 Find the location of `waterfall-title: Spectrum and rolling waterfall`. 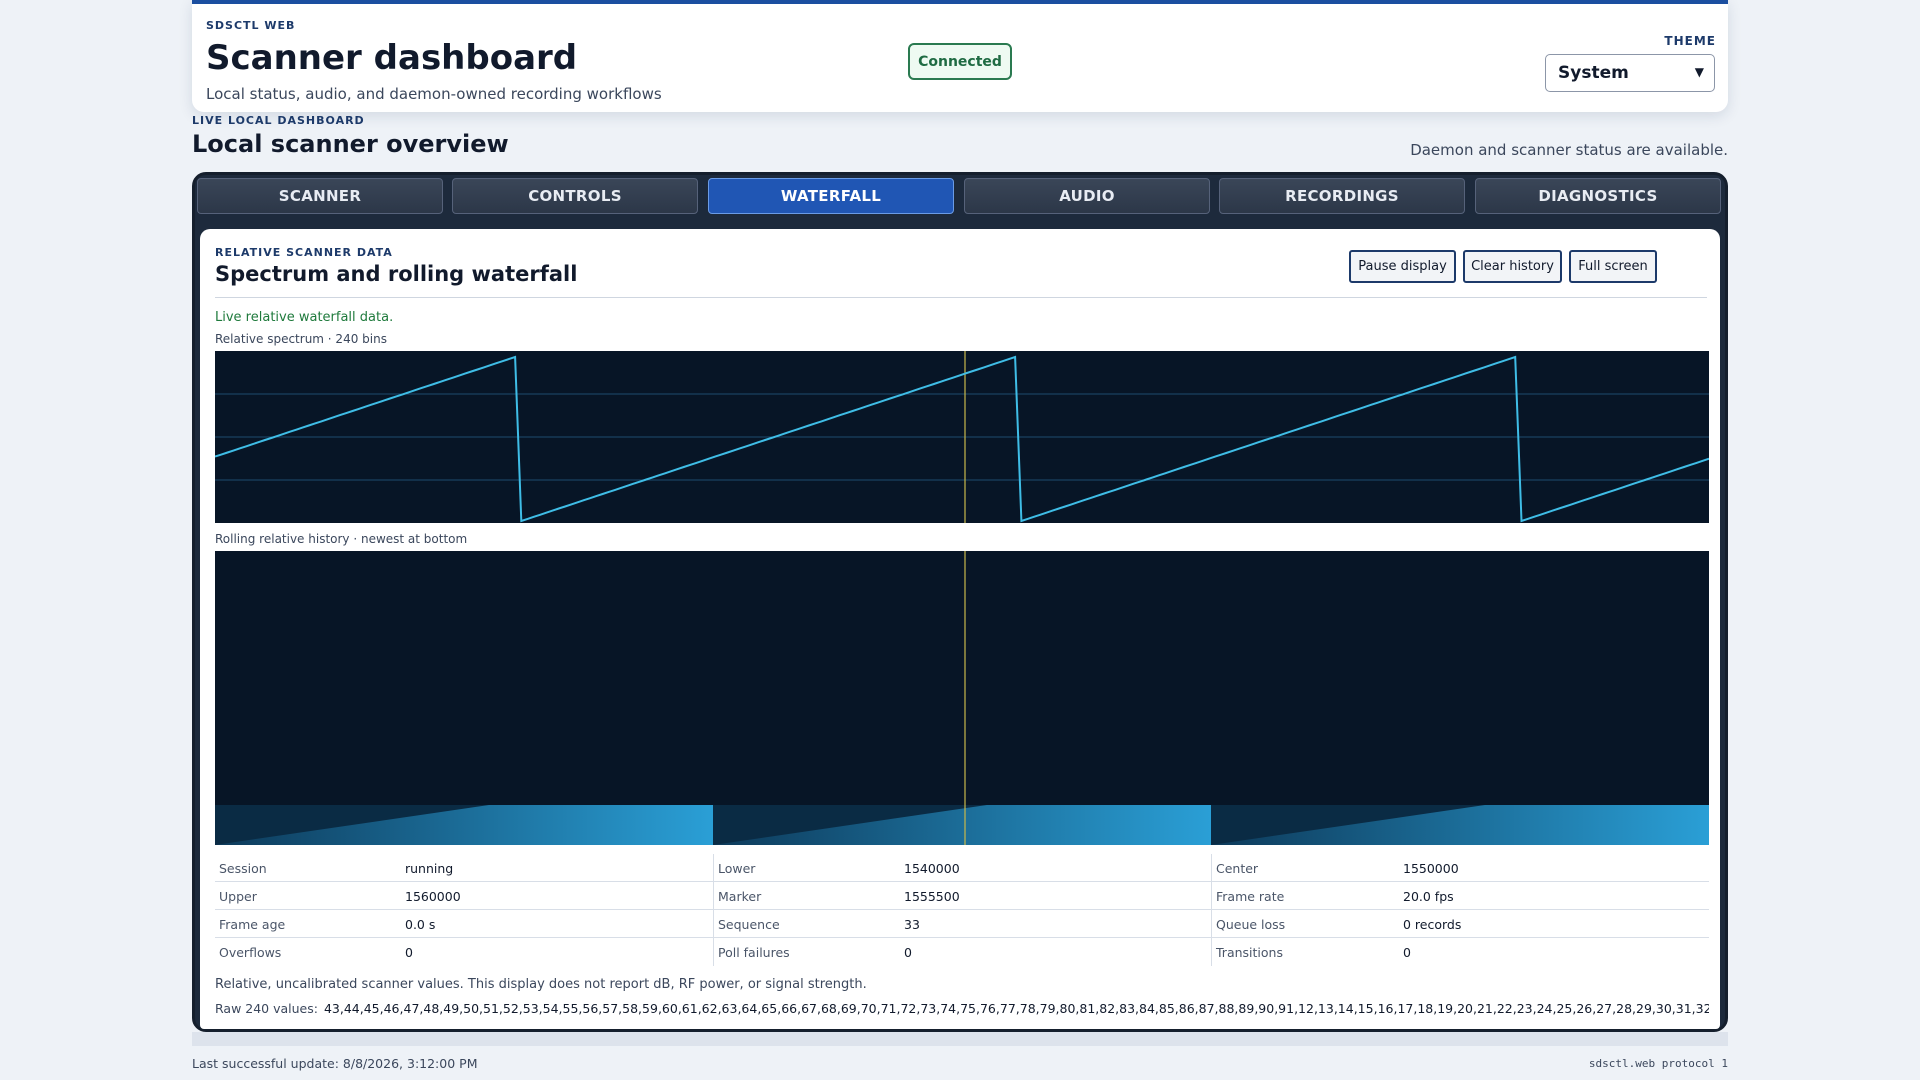

waterfall-title: Spectrum and rolling waterfall is located at coordinates (396, 274).